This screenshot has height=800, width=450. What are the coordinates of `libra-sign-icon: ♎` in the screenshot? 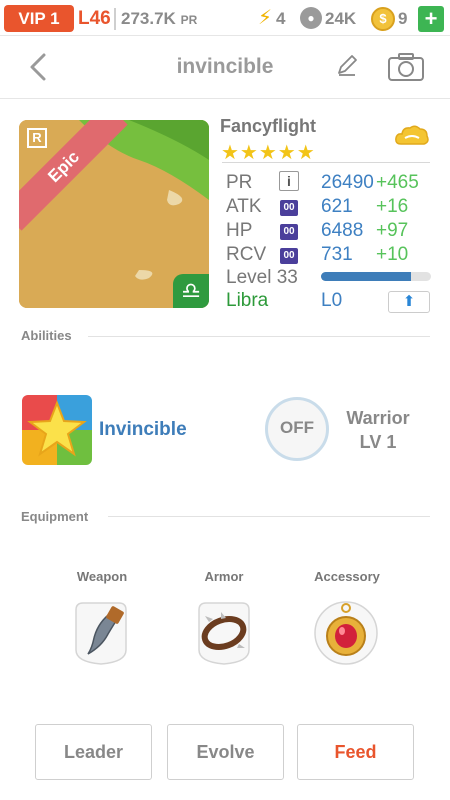 It's located at (191, 291).